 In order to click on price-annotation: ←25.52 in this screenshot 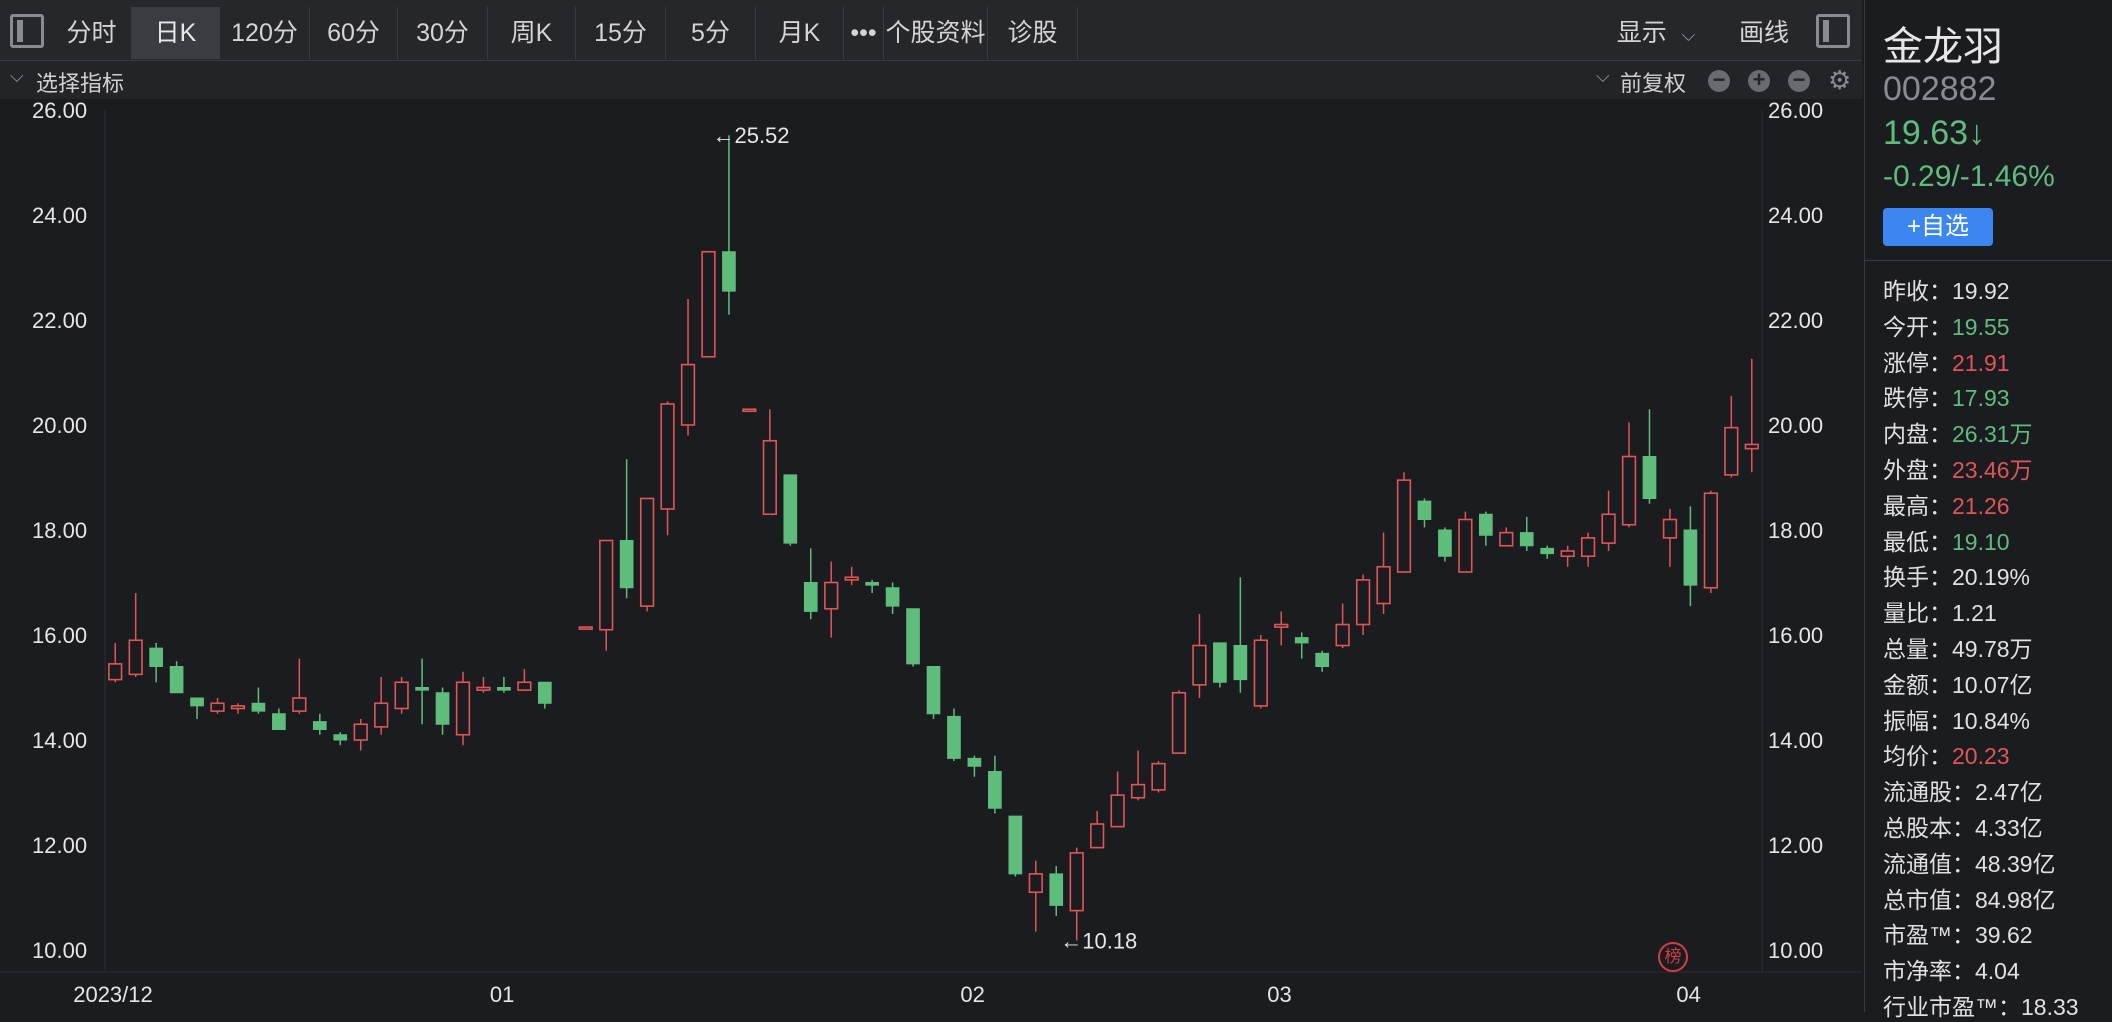, I will do `click(750, 135)`.